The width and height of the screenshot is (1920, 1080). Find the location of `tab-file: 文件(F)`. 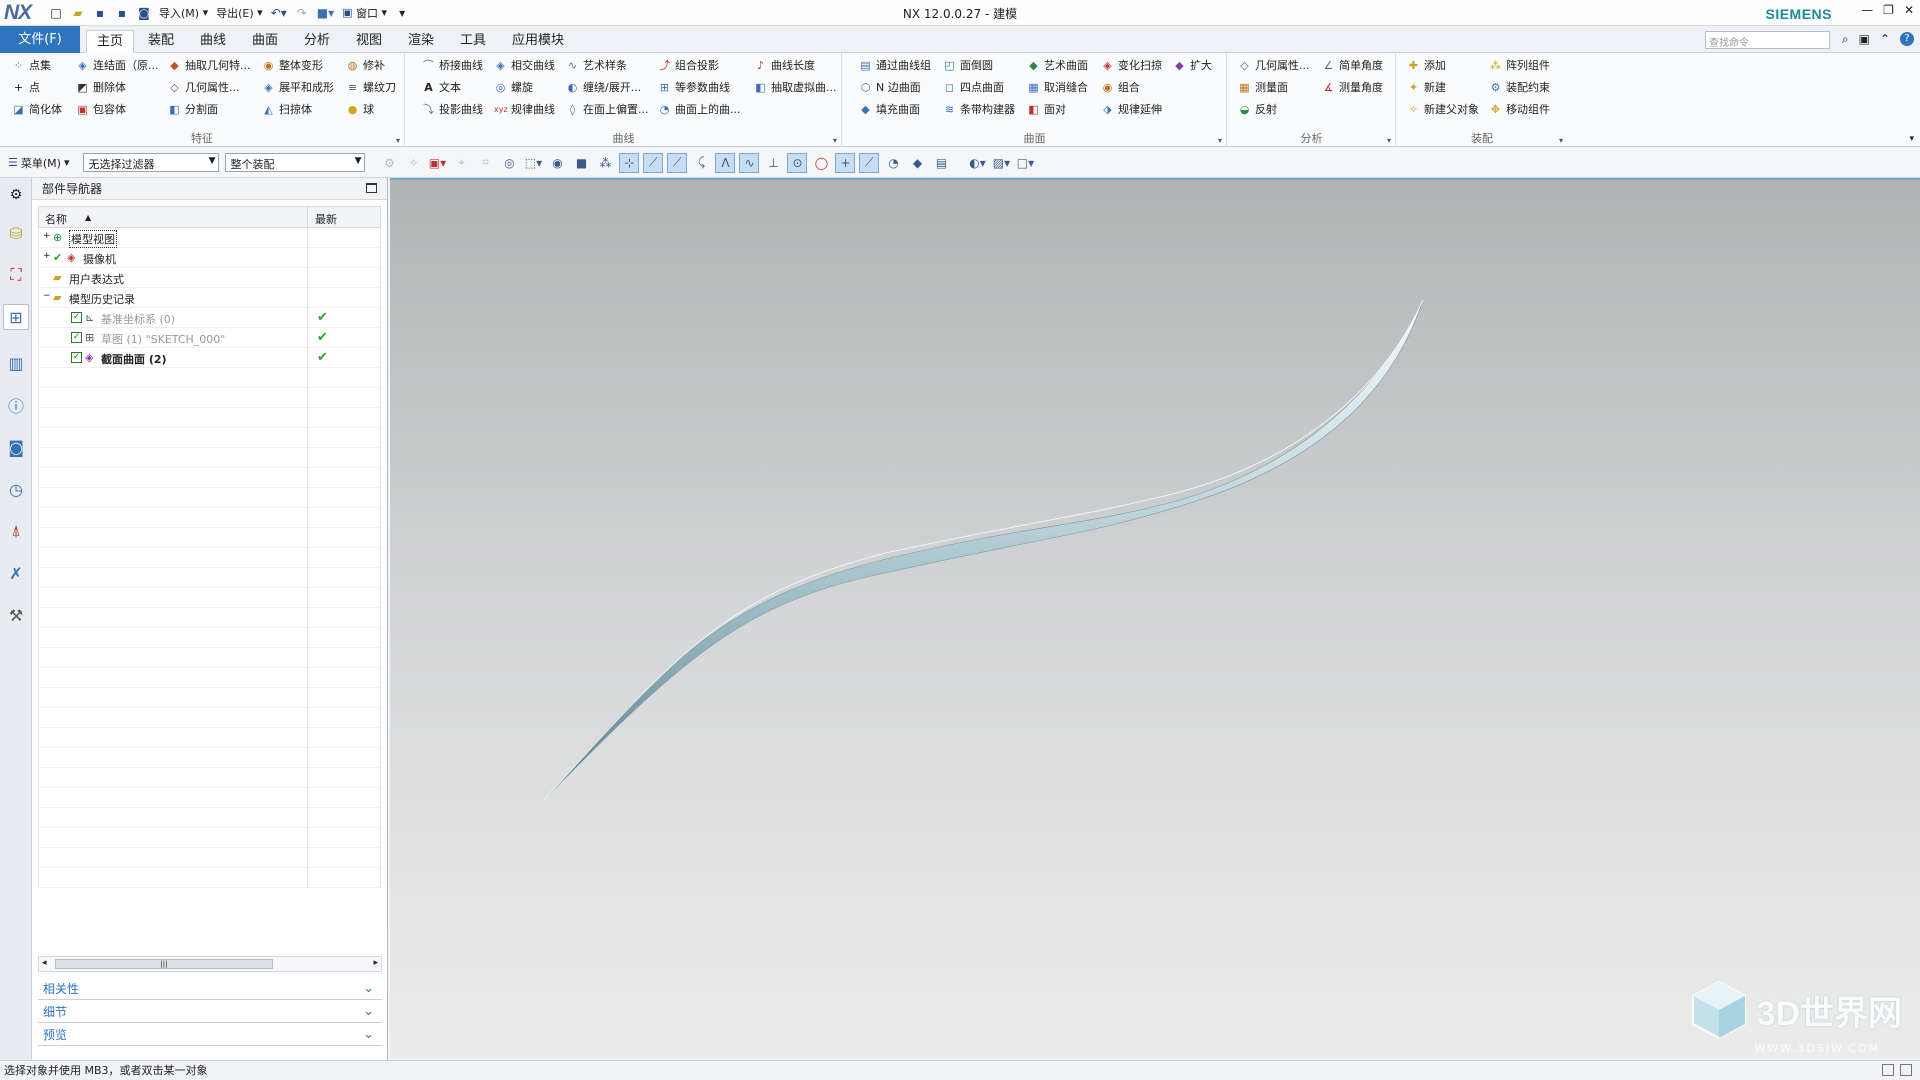

tab-file: 文件(F) is located at coordinates (40, 39).